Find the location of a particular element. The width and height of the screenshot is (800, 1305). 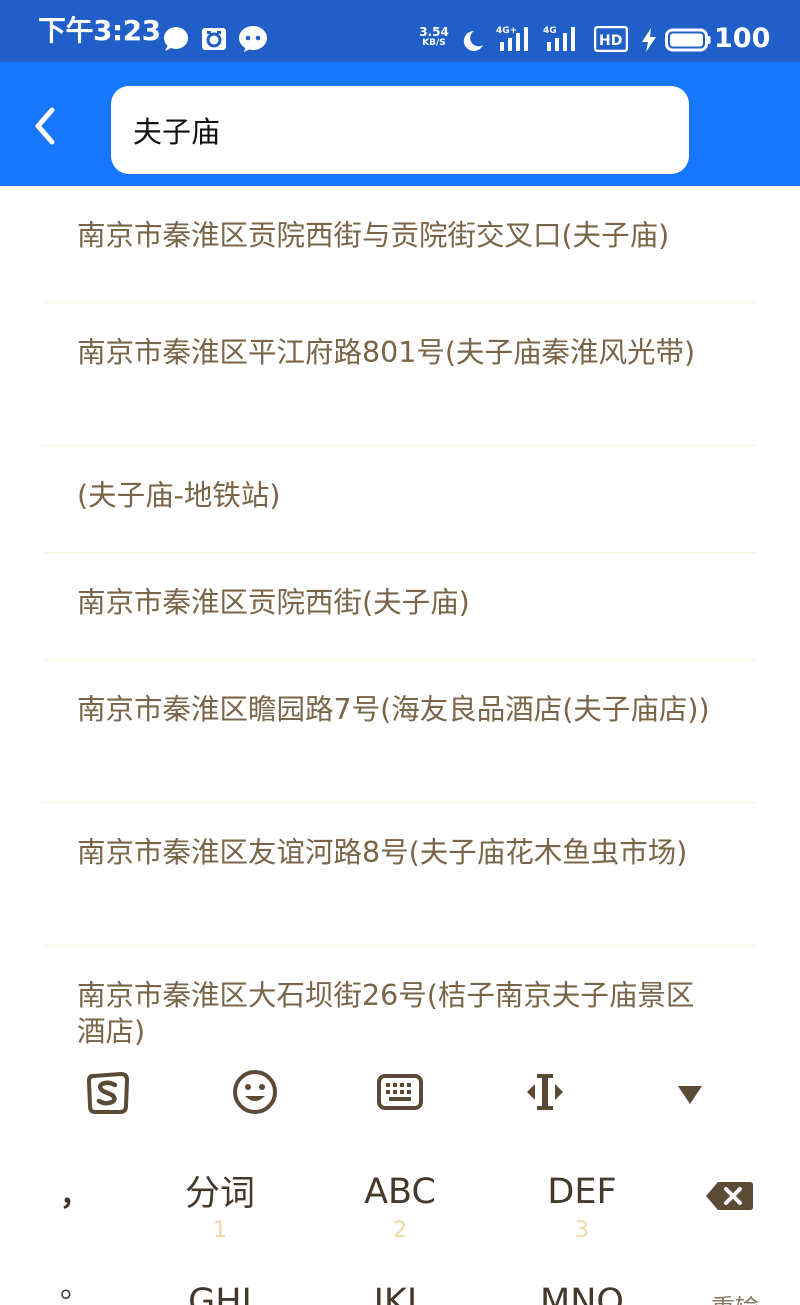

result-item-text: 南京市秦淮区平江府路801号(夫子庙秦淮风光带) is located at coordinates (386, 352).